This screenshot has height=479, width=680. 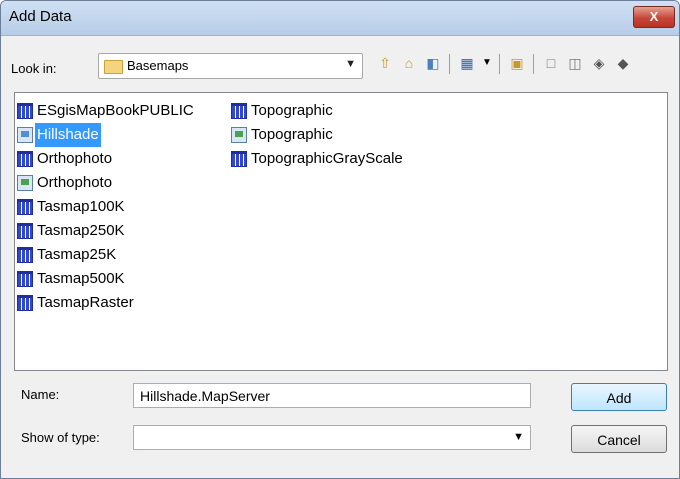 What do you see at coordinates (623, 63) in the screenshot?
I see `toolbar-d-icon: ◆` at bounding box center [623, 63].